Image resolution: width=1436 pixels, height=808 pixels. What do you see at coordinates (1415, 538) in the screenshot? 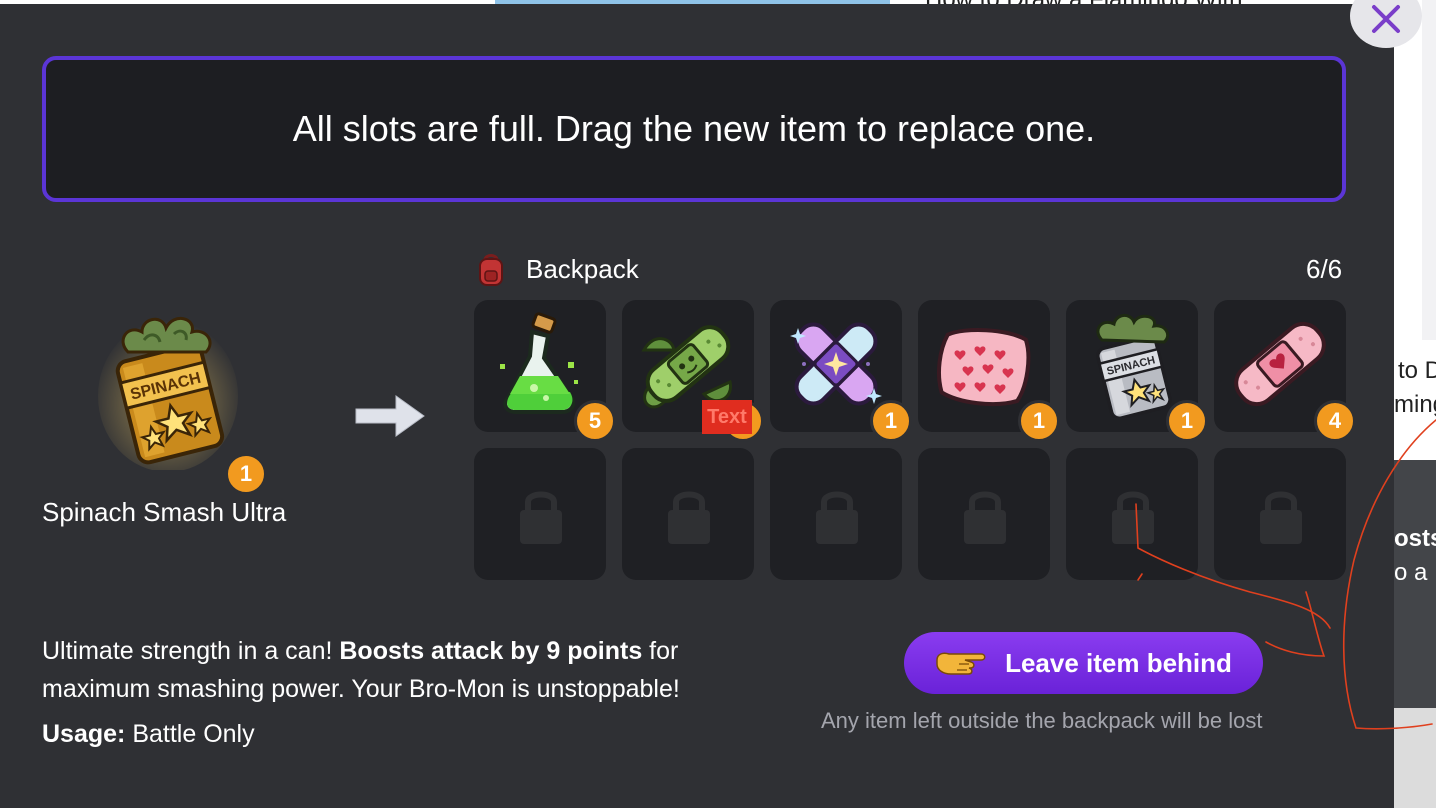
I see `background-dark-card-text: osts` at bounding box center [1415, 538].